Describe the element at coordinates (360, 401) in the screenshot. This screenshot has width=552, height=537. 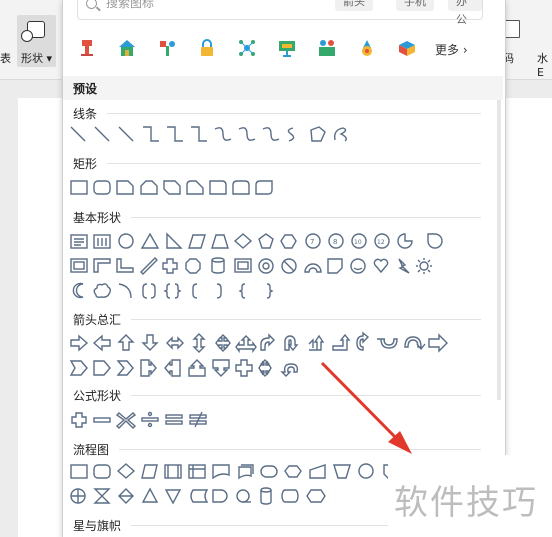
I see `red-arrow-shaft` at that location.